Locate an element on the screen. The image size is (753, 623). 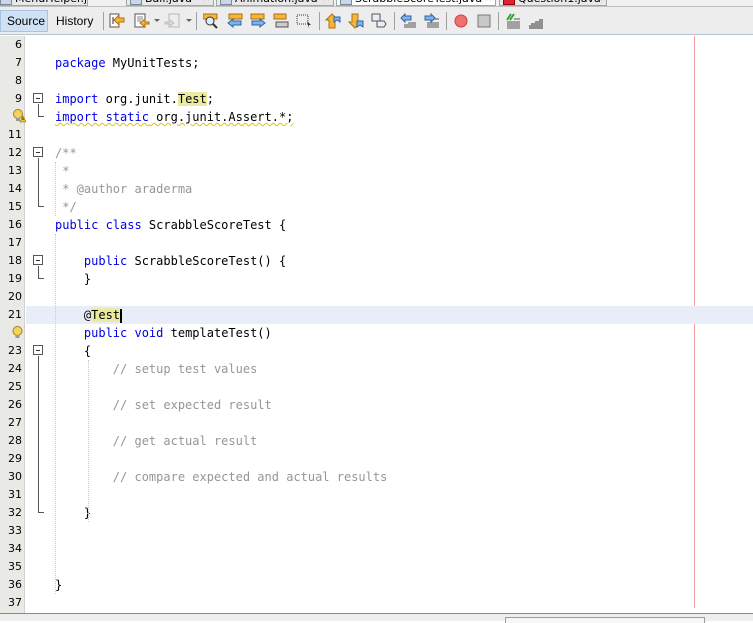
code-line: public void templateTest() is located at coordinates (376, 333).